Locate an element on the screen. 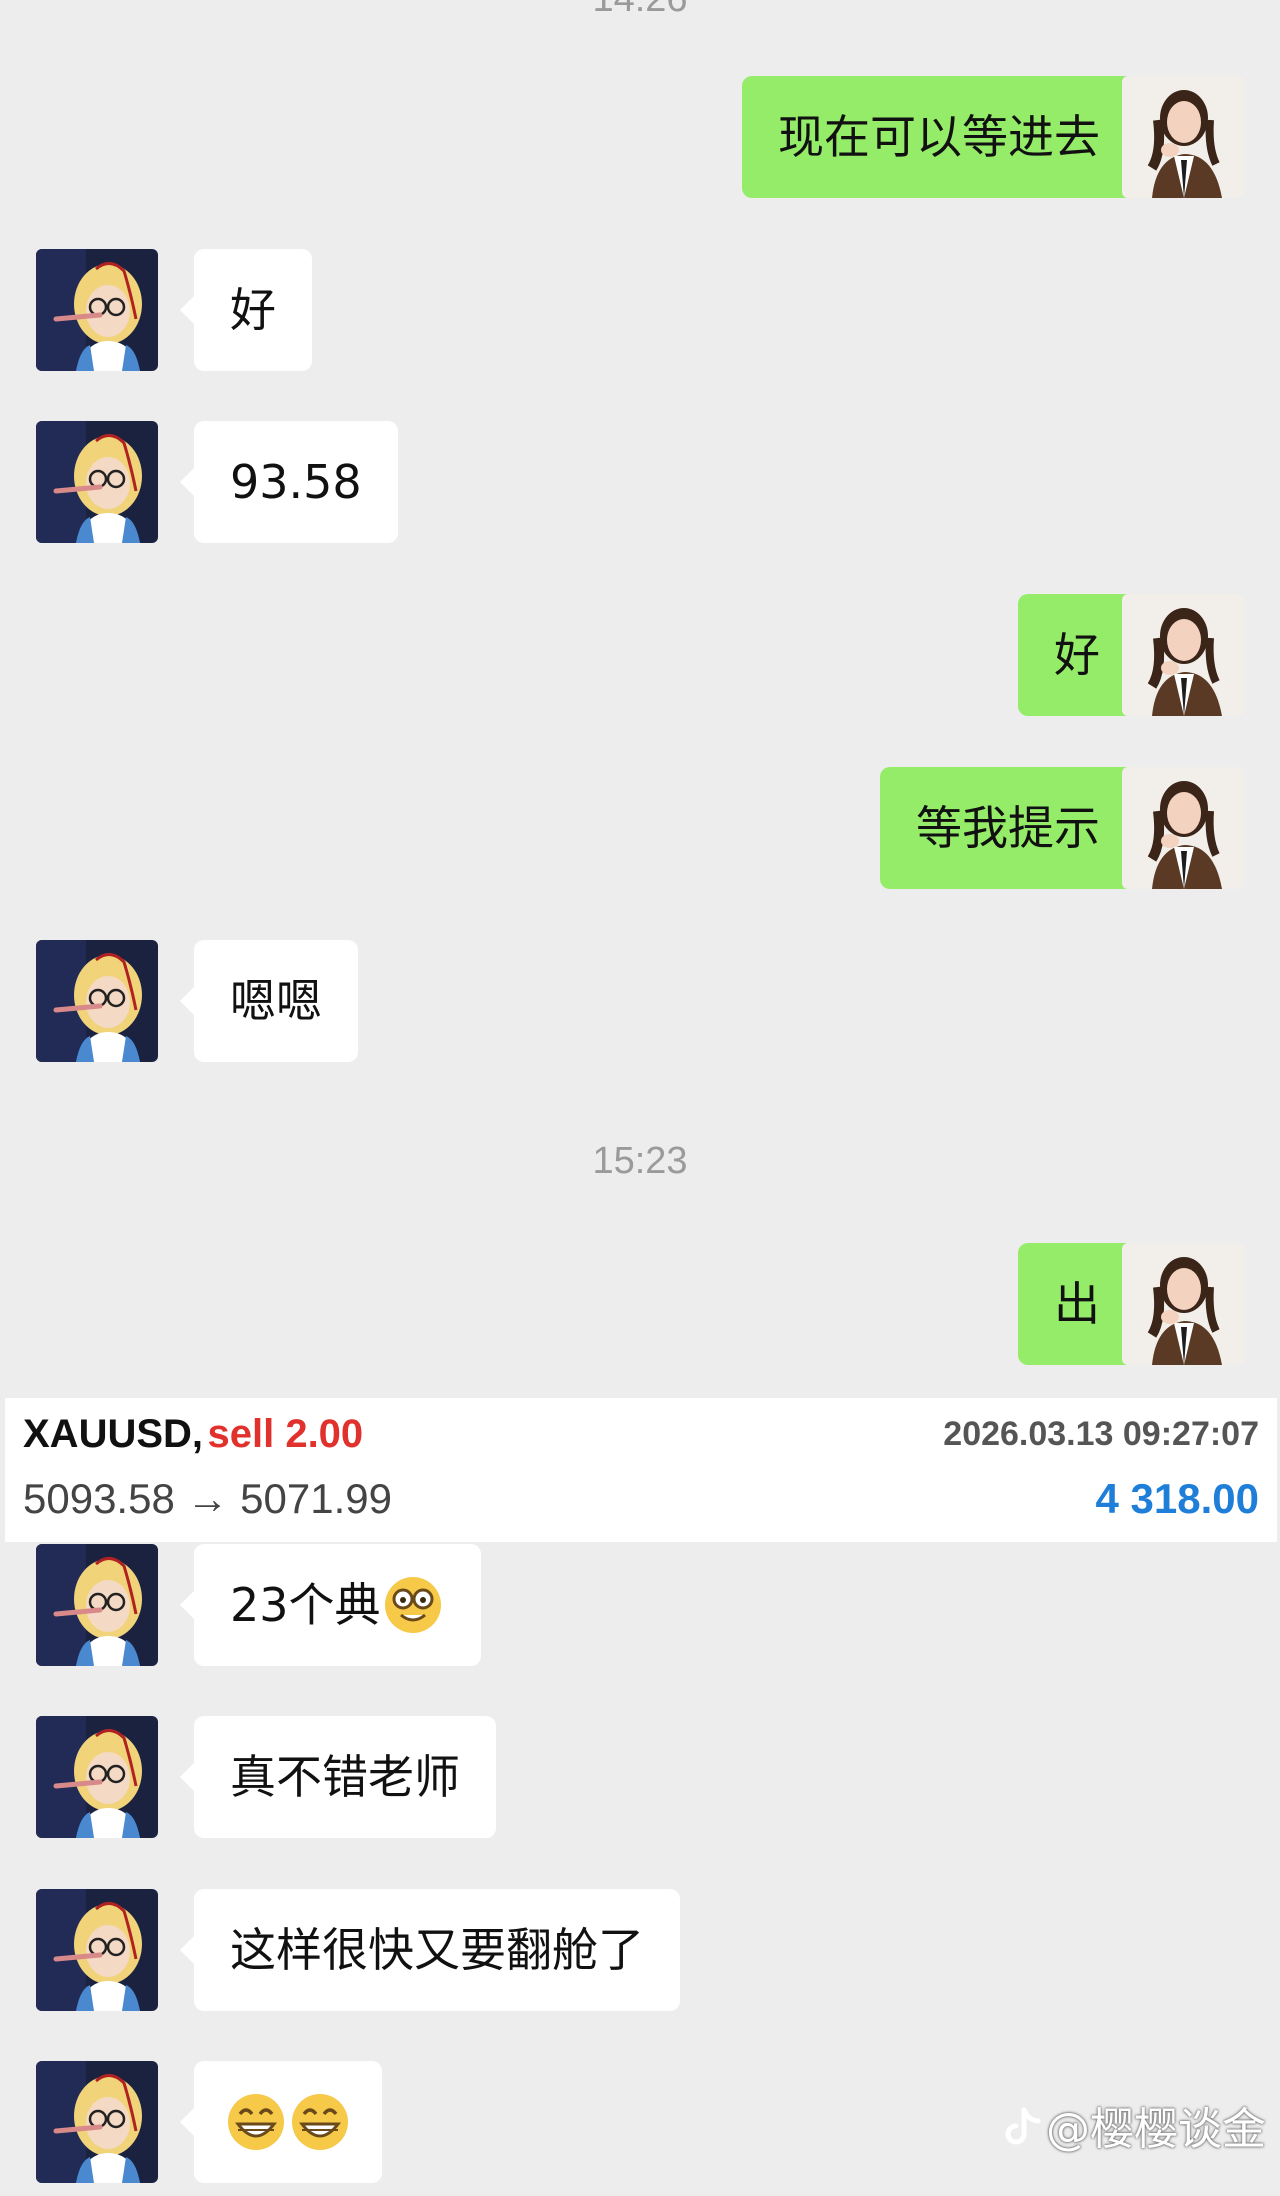  message-bubble-outgoing: 等我提示 is located at coordinates (1015, 828).